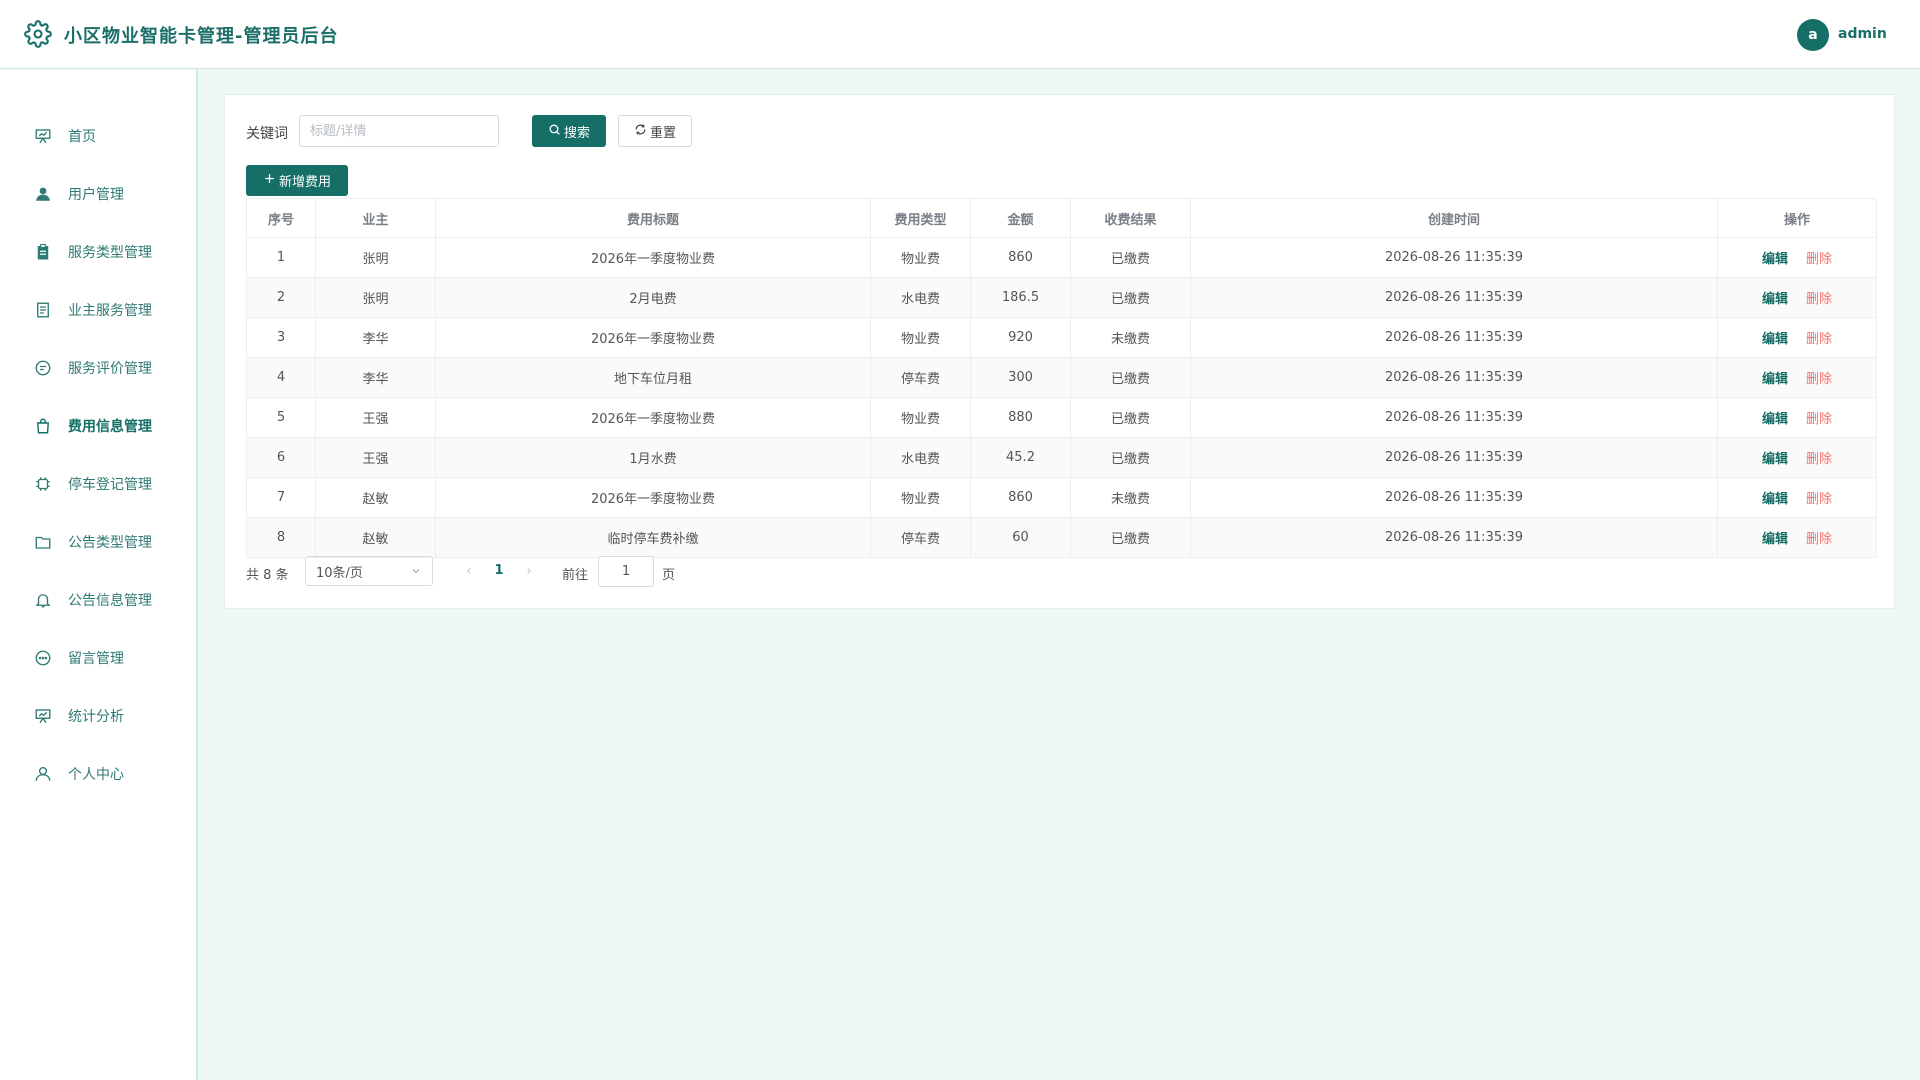  I want to click on cell-index: 1, so click(281, 257).